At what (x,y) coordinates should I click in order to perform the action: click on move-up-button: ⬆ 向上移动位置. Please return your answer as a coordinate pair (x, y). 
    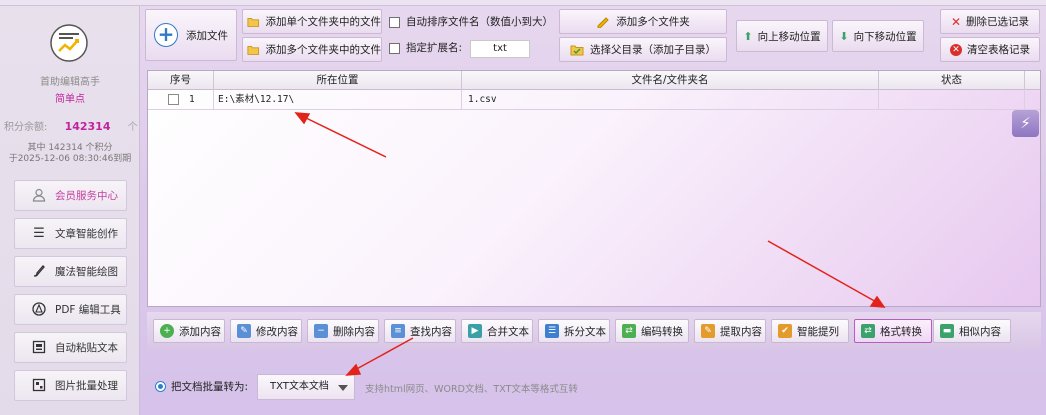
    Looking at the image, I should click on (782, 36).